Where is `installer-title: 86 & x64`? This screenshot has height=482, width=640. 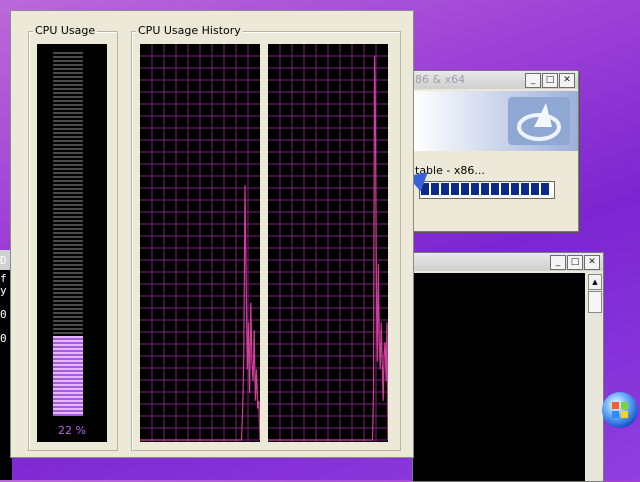 installer-title: 86 & x64 is located at coordinates (440, 79).